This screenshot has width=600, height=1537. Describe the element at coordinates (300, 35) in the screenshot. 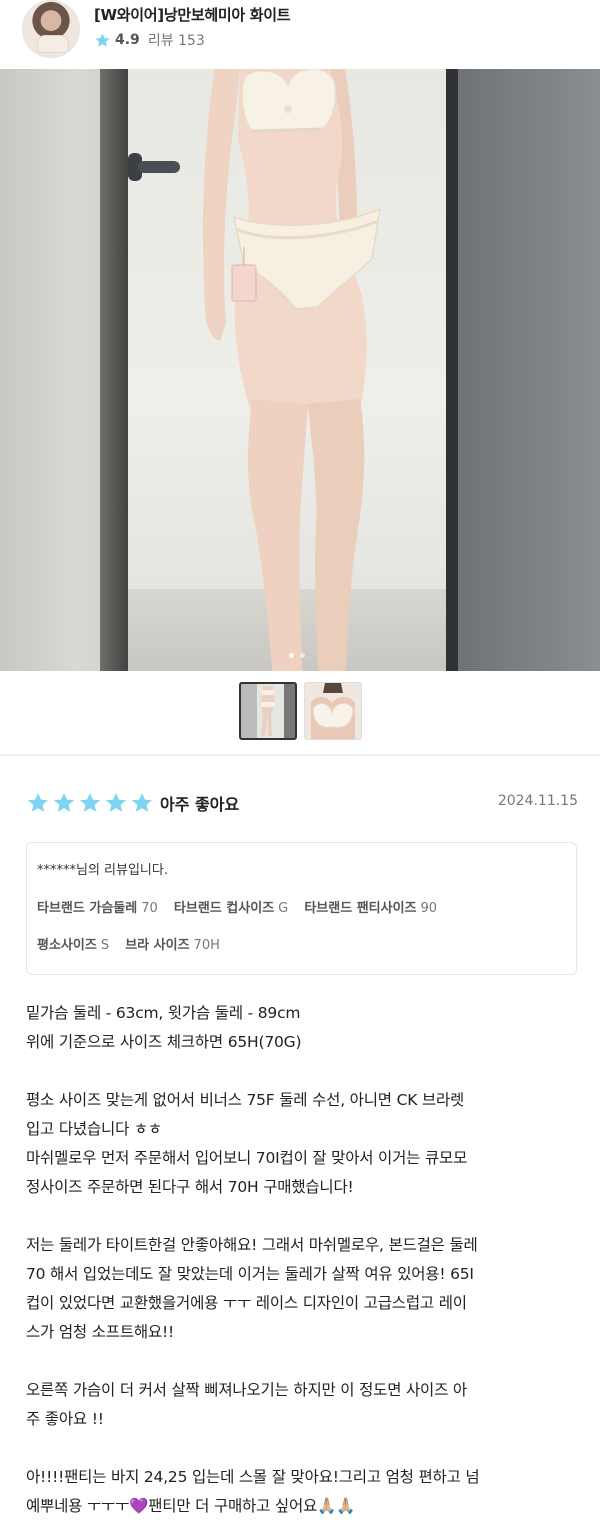

I see `product-header: [W와이어]낭만보헤미아 화이트 4.9 리뷰 153` at that location.